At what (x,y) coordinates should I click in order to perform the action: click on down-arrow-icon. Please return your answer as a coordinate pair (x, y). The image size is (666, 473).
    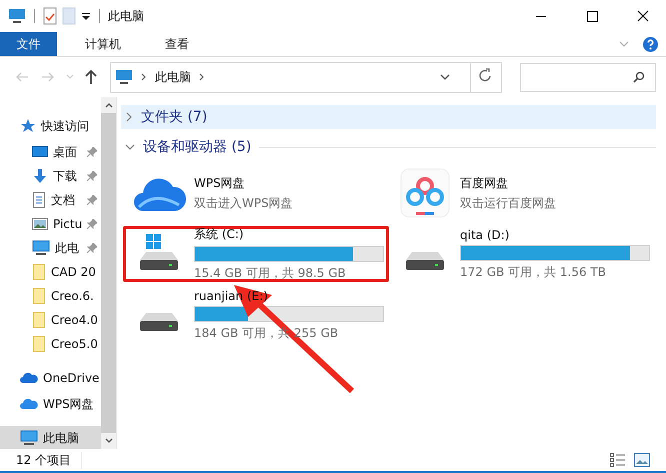
    Looking at the image, I should click on (40, 176).